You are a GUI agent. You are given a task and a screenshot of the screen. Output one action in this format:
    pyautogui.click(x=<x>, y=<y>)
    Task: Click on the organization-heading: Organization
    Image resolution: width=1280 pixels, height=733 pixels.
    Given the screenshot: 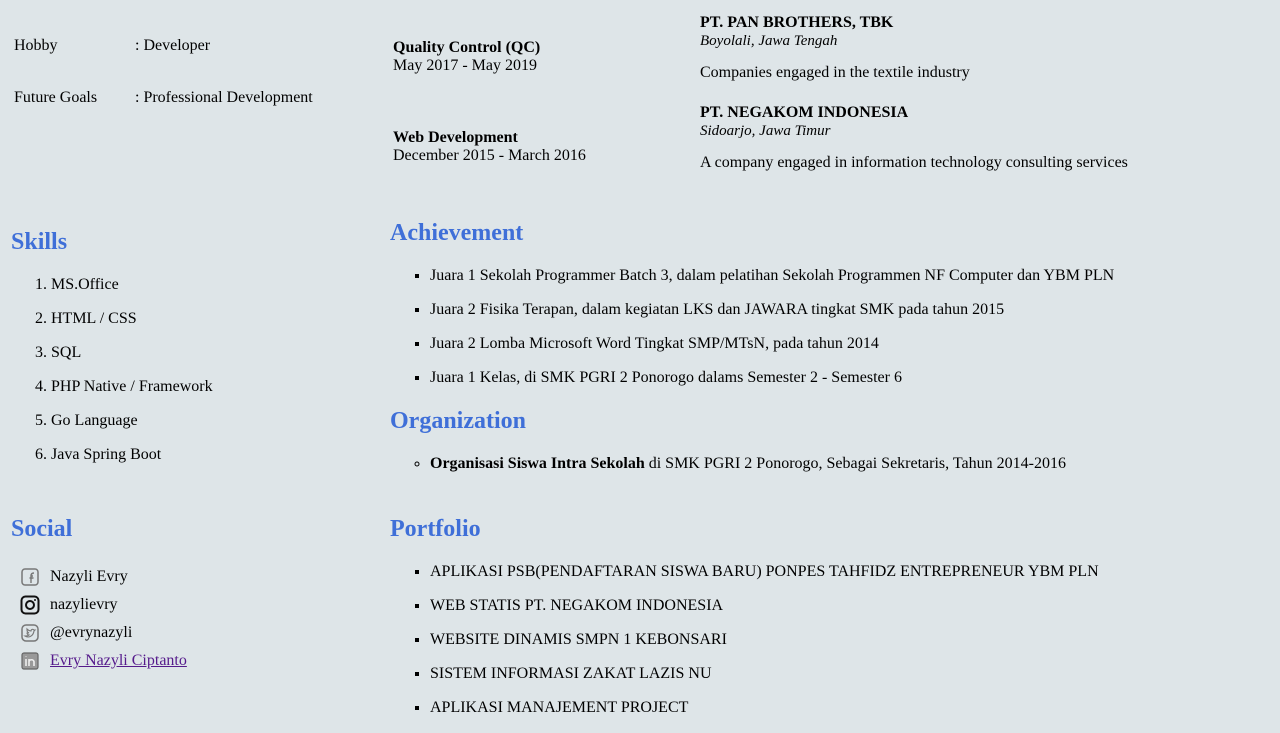 What is the action you would take?
    pyautogui.click(x=458, y=421)
    